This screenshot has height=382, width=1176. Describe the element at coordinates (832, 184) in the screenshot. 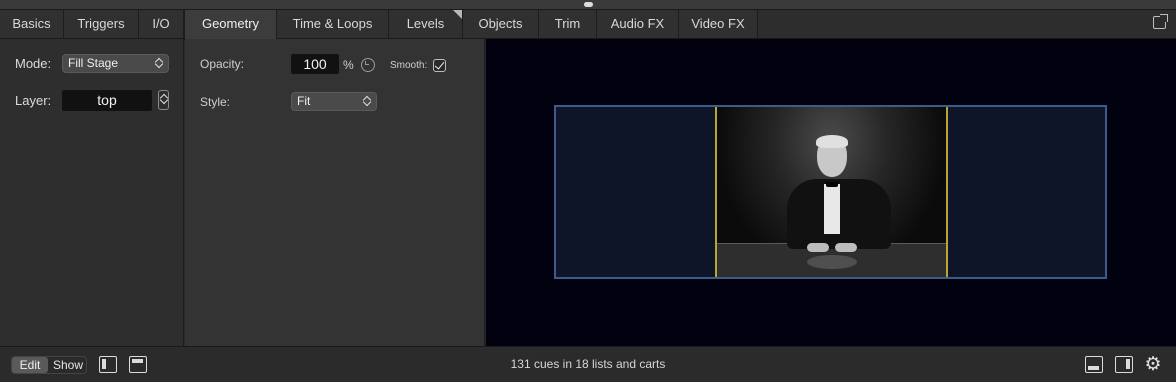

I see `video-figure-bowtie` at that location.